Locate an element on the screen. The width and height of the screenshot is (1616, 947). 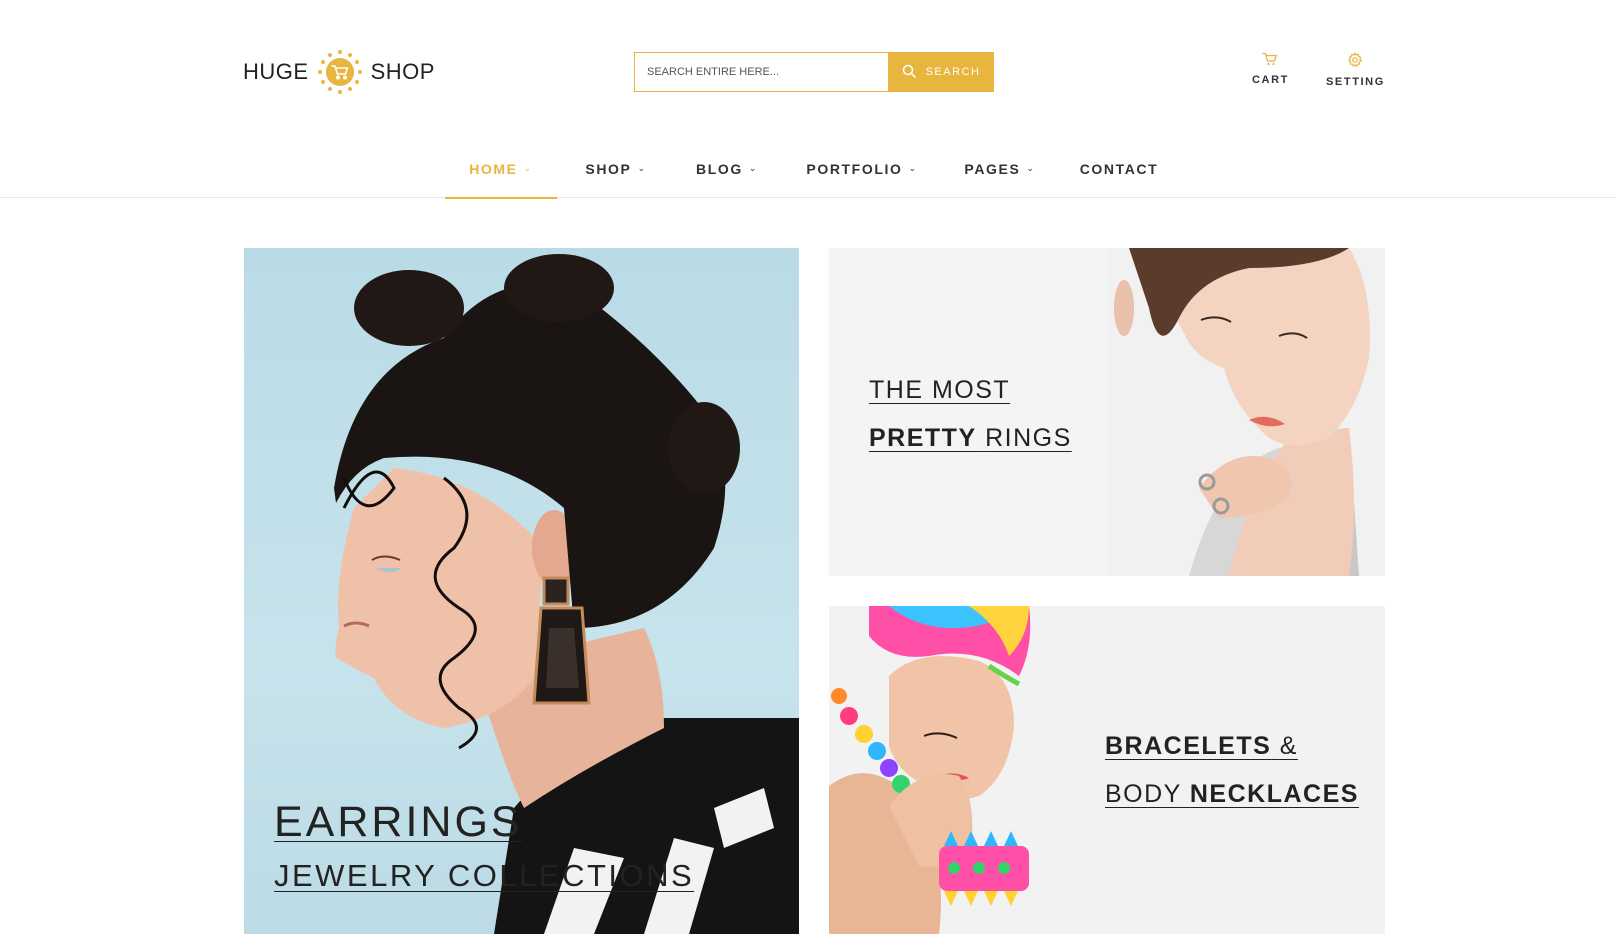
brand-name-right: SHOP is located at coordinates (402, 71).